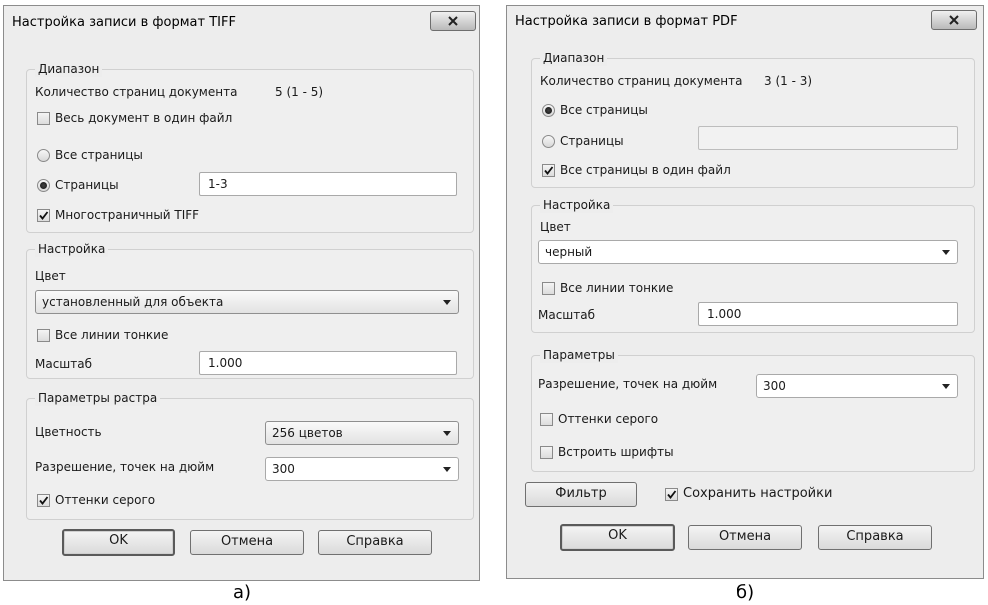 The height and width of the screenshot is (605, 988). What do you see at coordinates (628, 384) in the screenshot?
I see `pdf-resolution-label: Разрешение, точек на дюйм` at bounding box center [628, 384].